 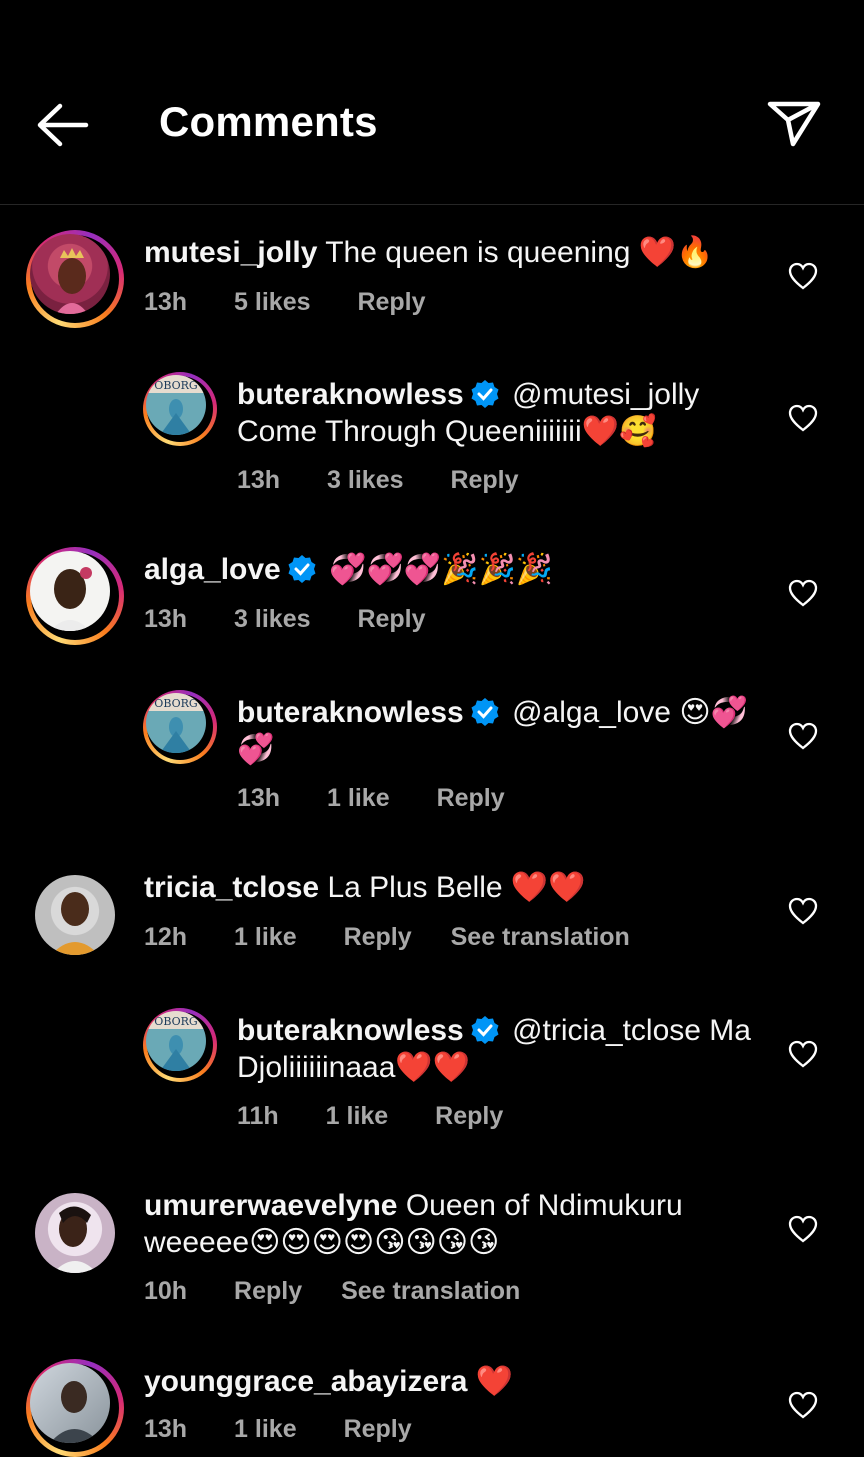 What do you see at coordinates (494, 1381) in the screenshot?
I see `comment-emoji: ❤️` at bounding box center [494, 1381].